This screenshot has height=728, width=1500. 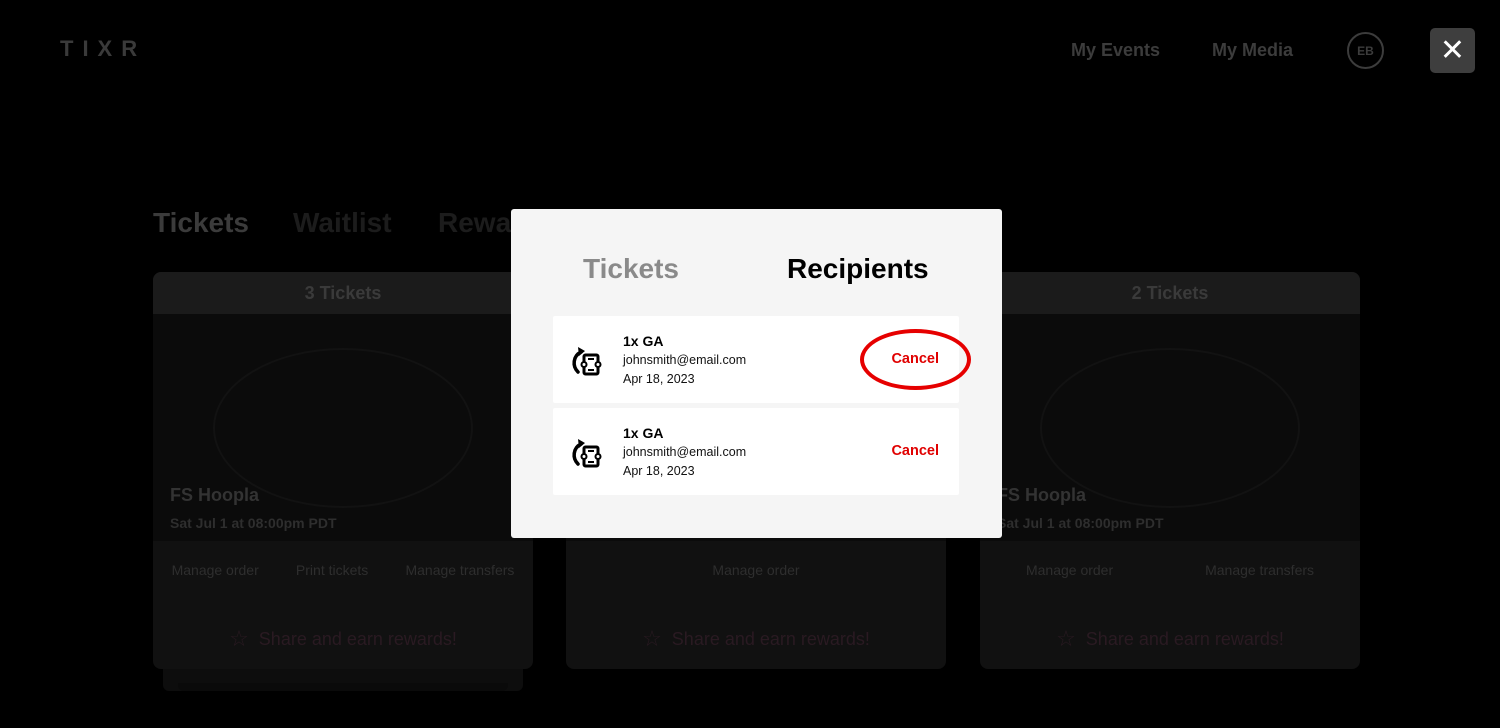 What do you see at coordinates (915, 359) in the screenshot?
I see `highlight-annotation-ring` at bounding box center [915, 359].